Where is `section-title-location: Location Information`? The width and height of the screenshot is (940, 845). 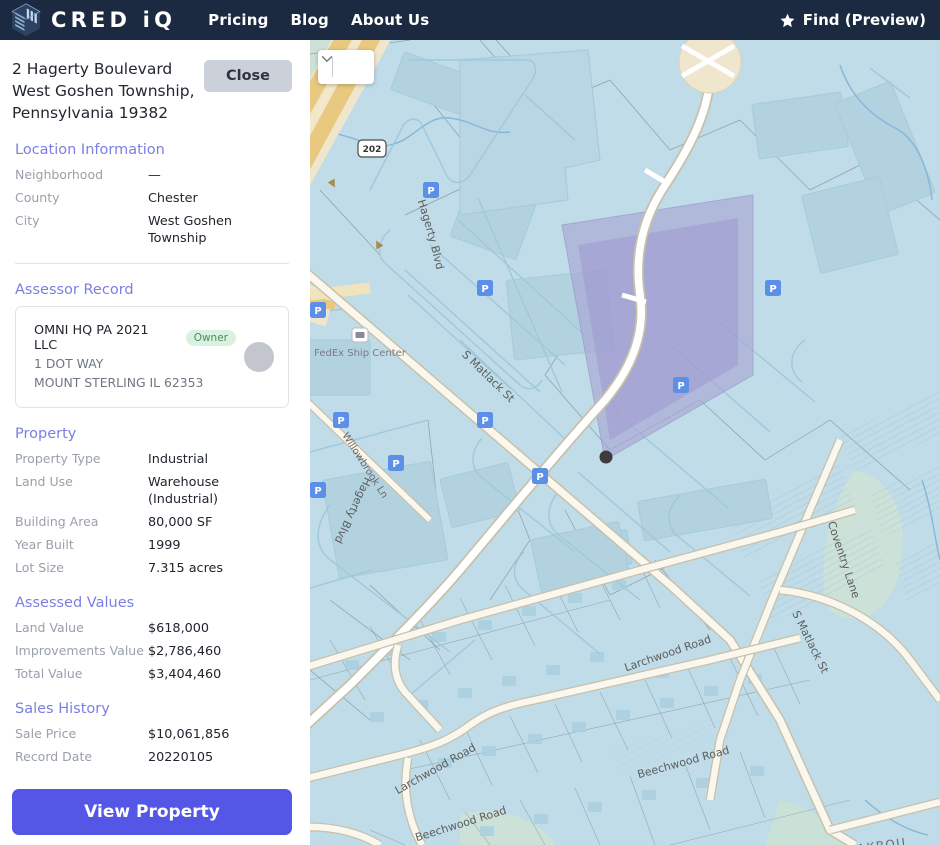 section-title-location: Location Information is located at coordinates (90, 150).